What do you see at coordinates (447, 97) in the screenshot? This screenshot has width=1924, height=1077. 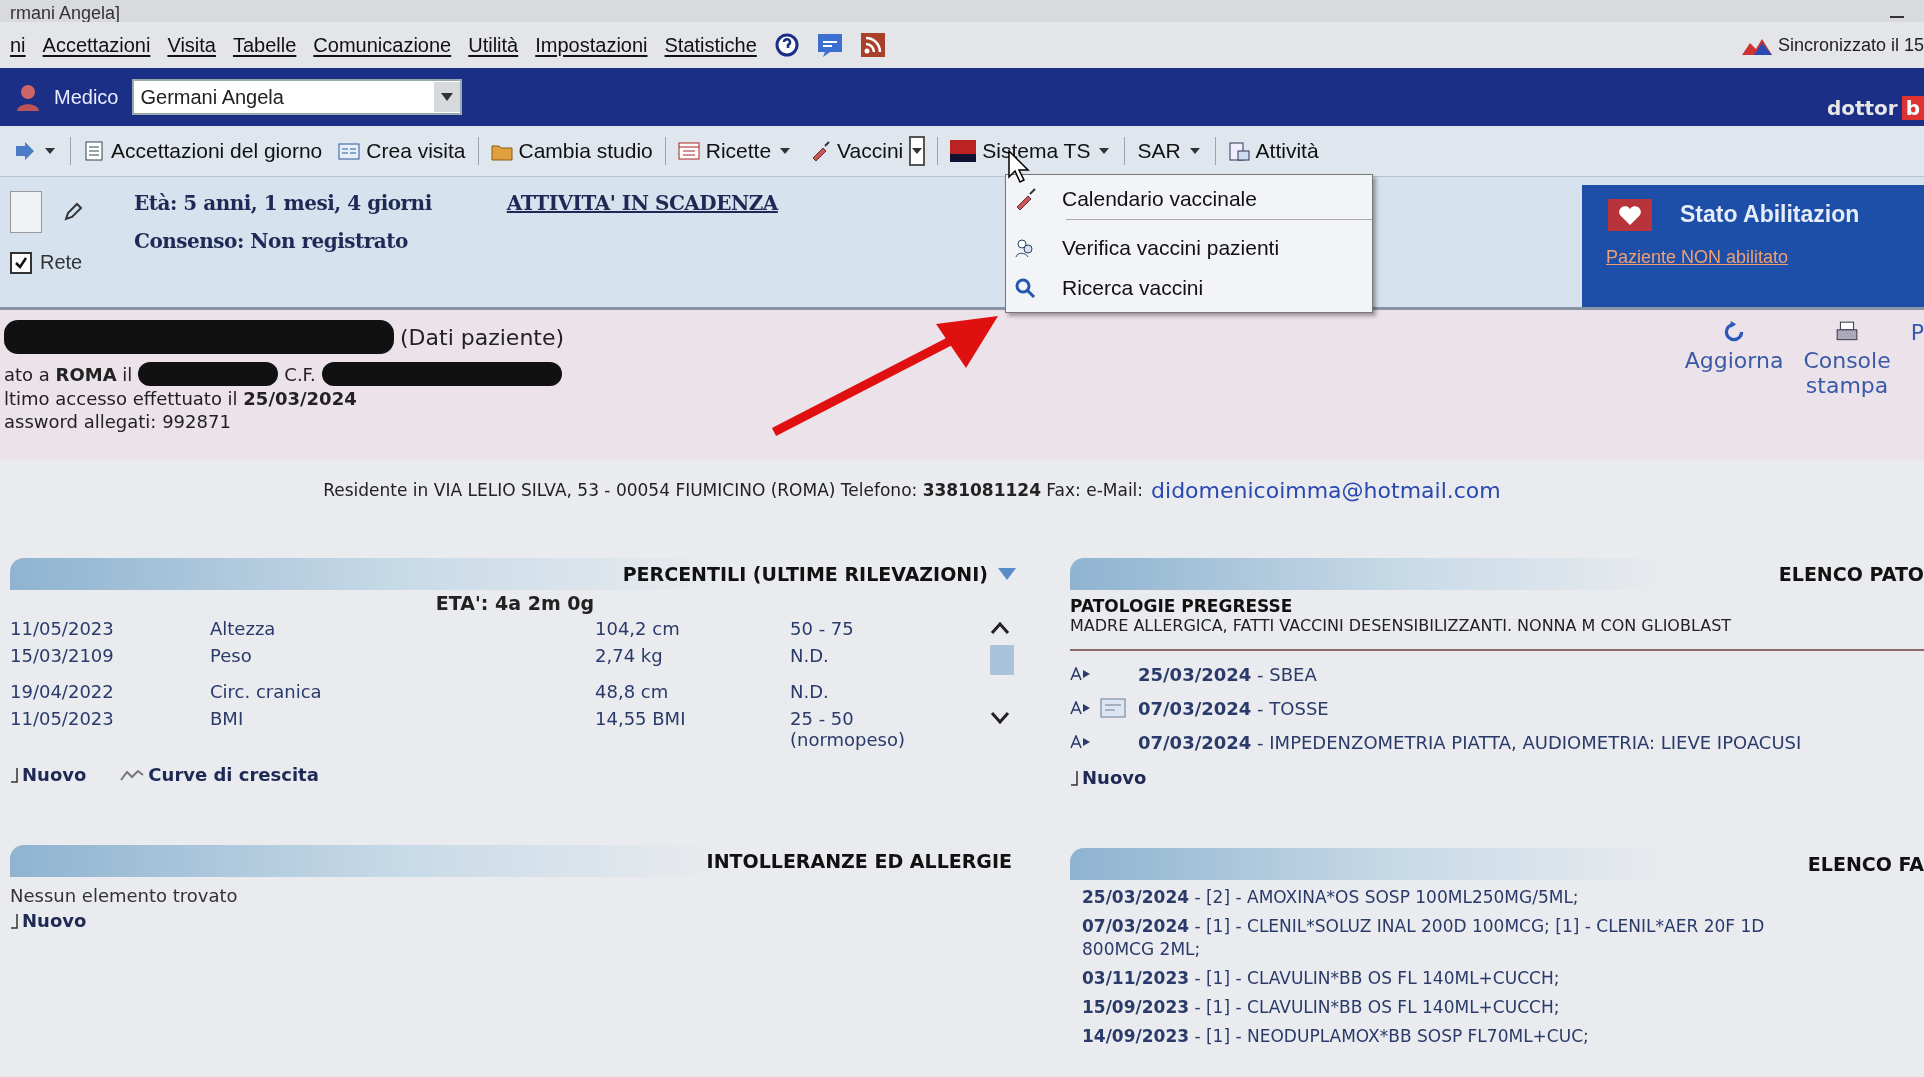 I see `caret-icon` at bounding box center [447, 97].